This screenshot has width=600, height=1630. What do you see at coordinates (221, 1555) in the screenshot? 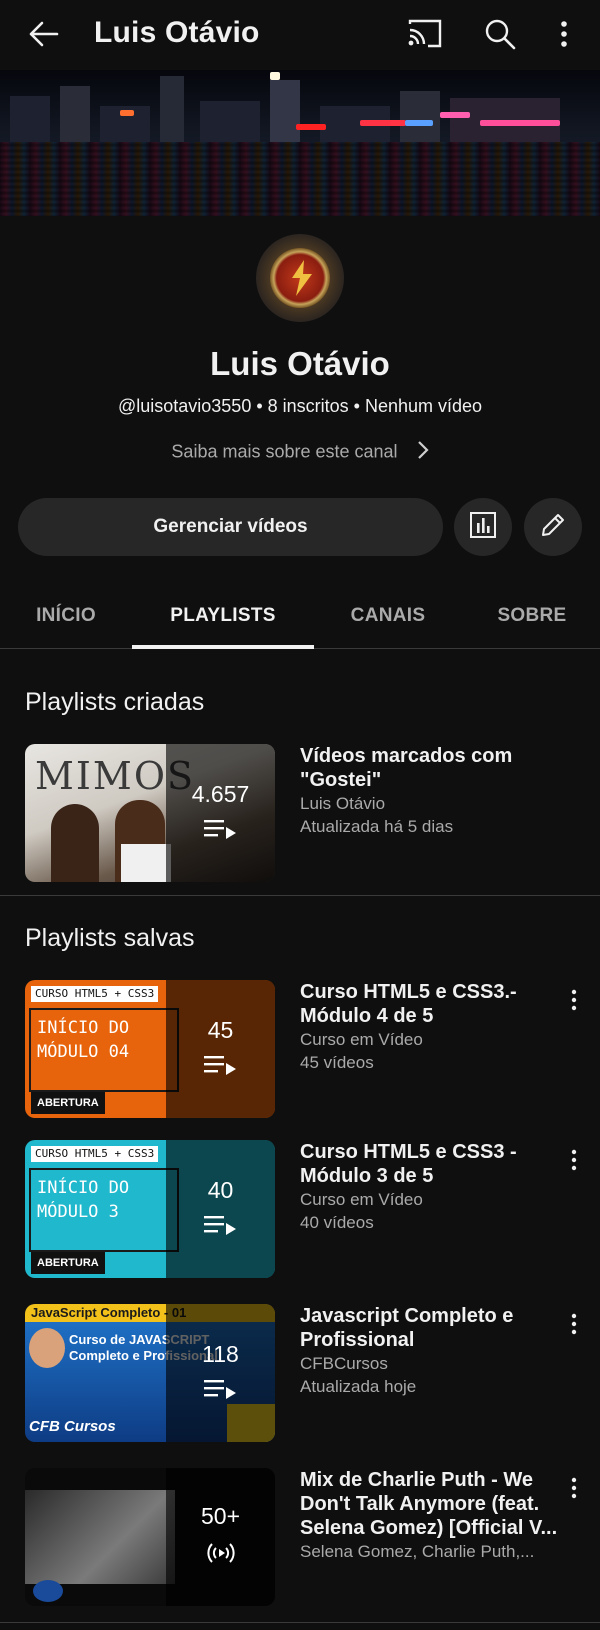
I see `mix-radio-icon` at bounding box center [221, 1555].